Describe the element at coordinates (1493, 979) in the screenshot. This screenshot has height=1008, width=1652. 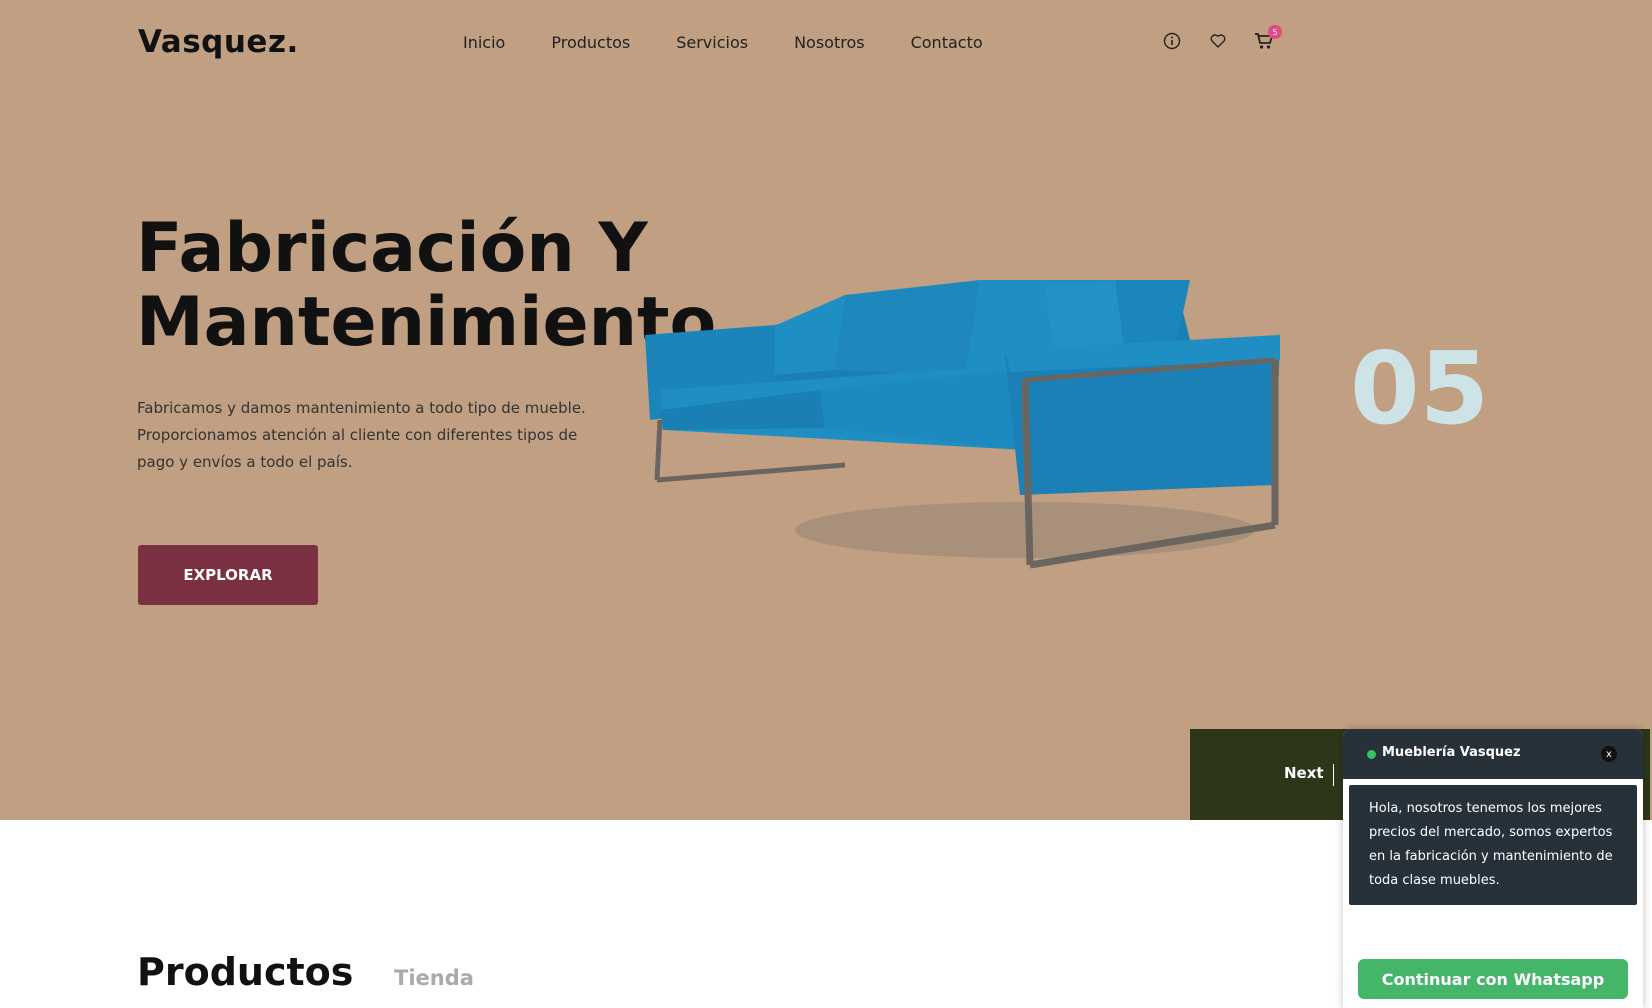
I see `whatsapp-continue-button: Continuar con Whatsapp` at that location.